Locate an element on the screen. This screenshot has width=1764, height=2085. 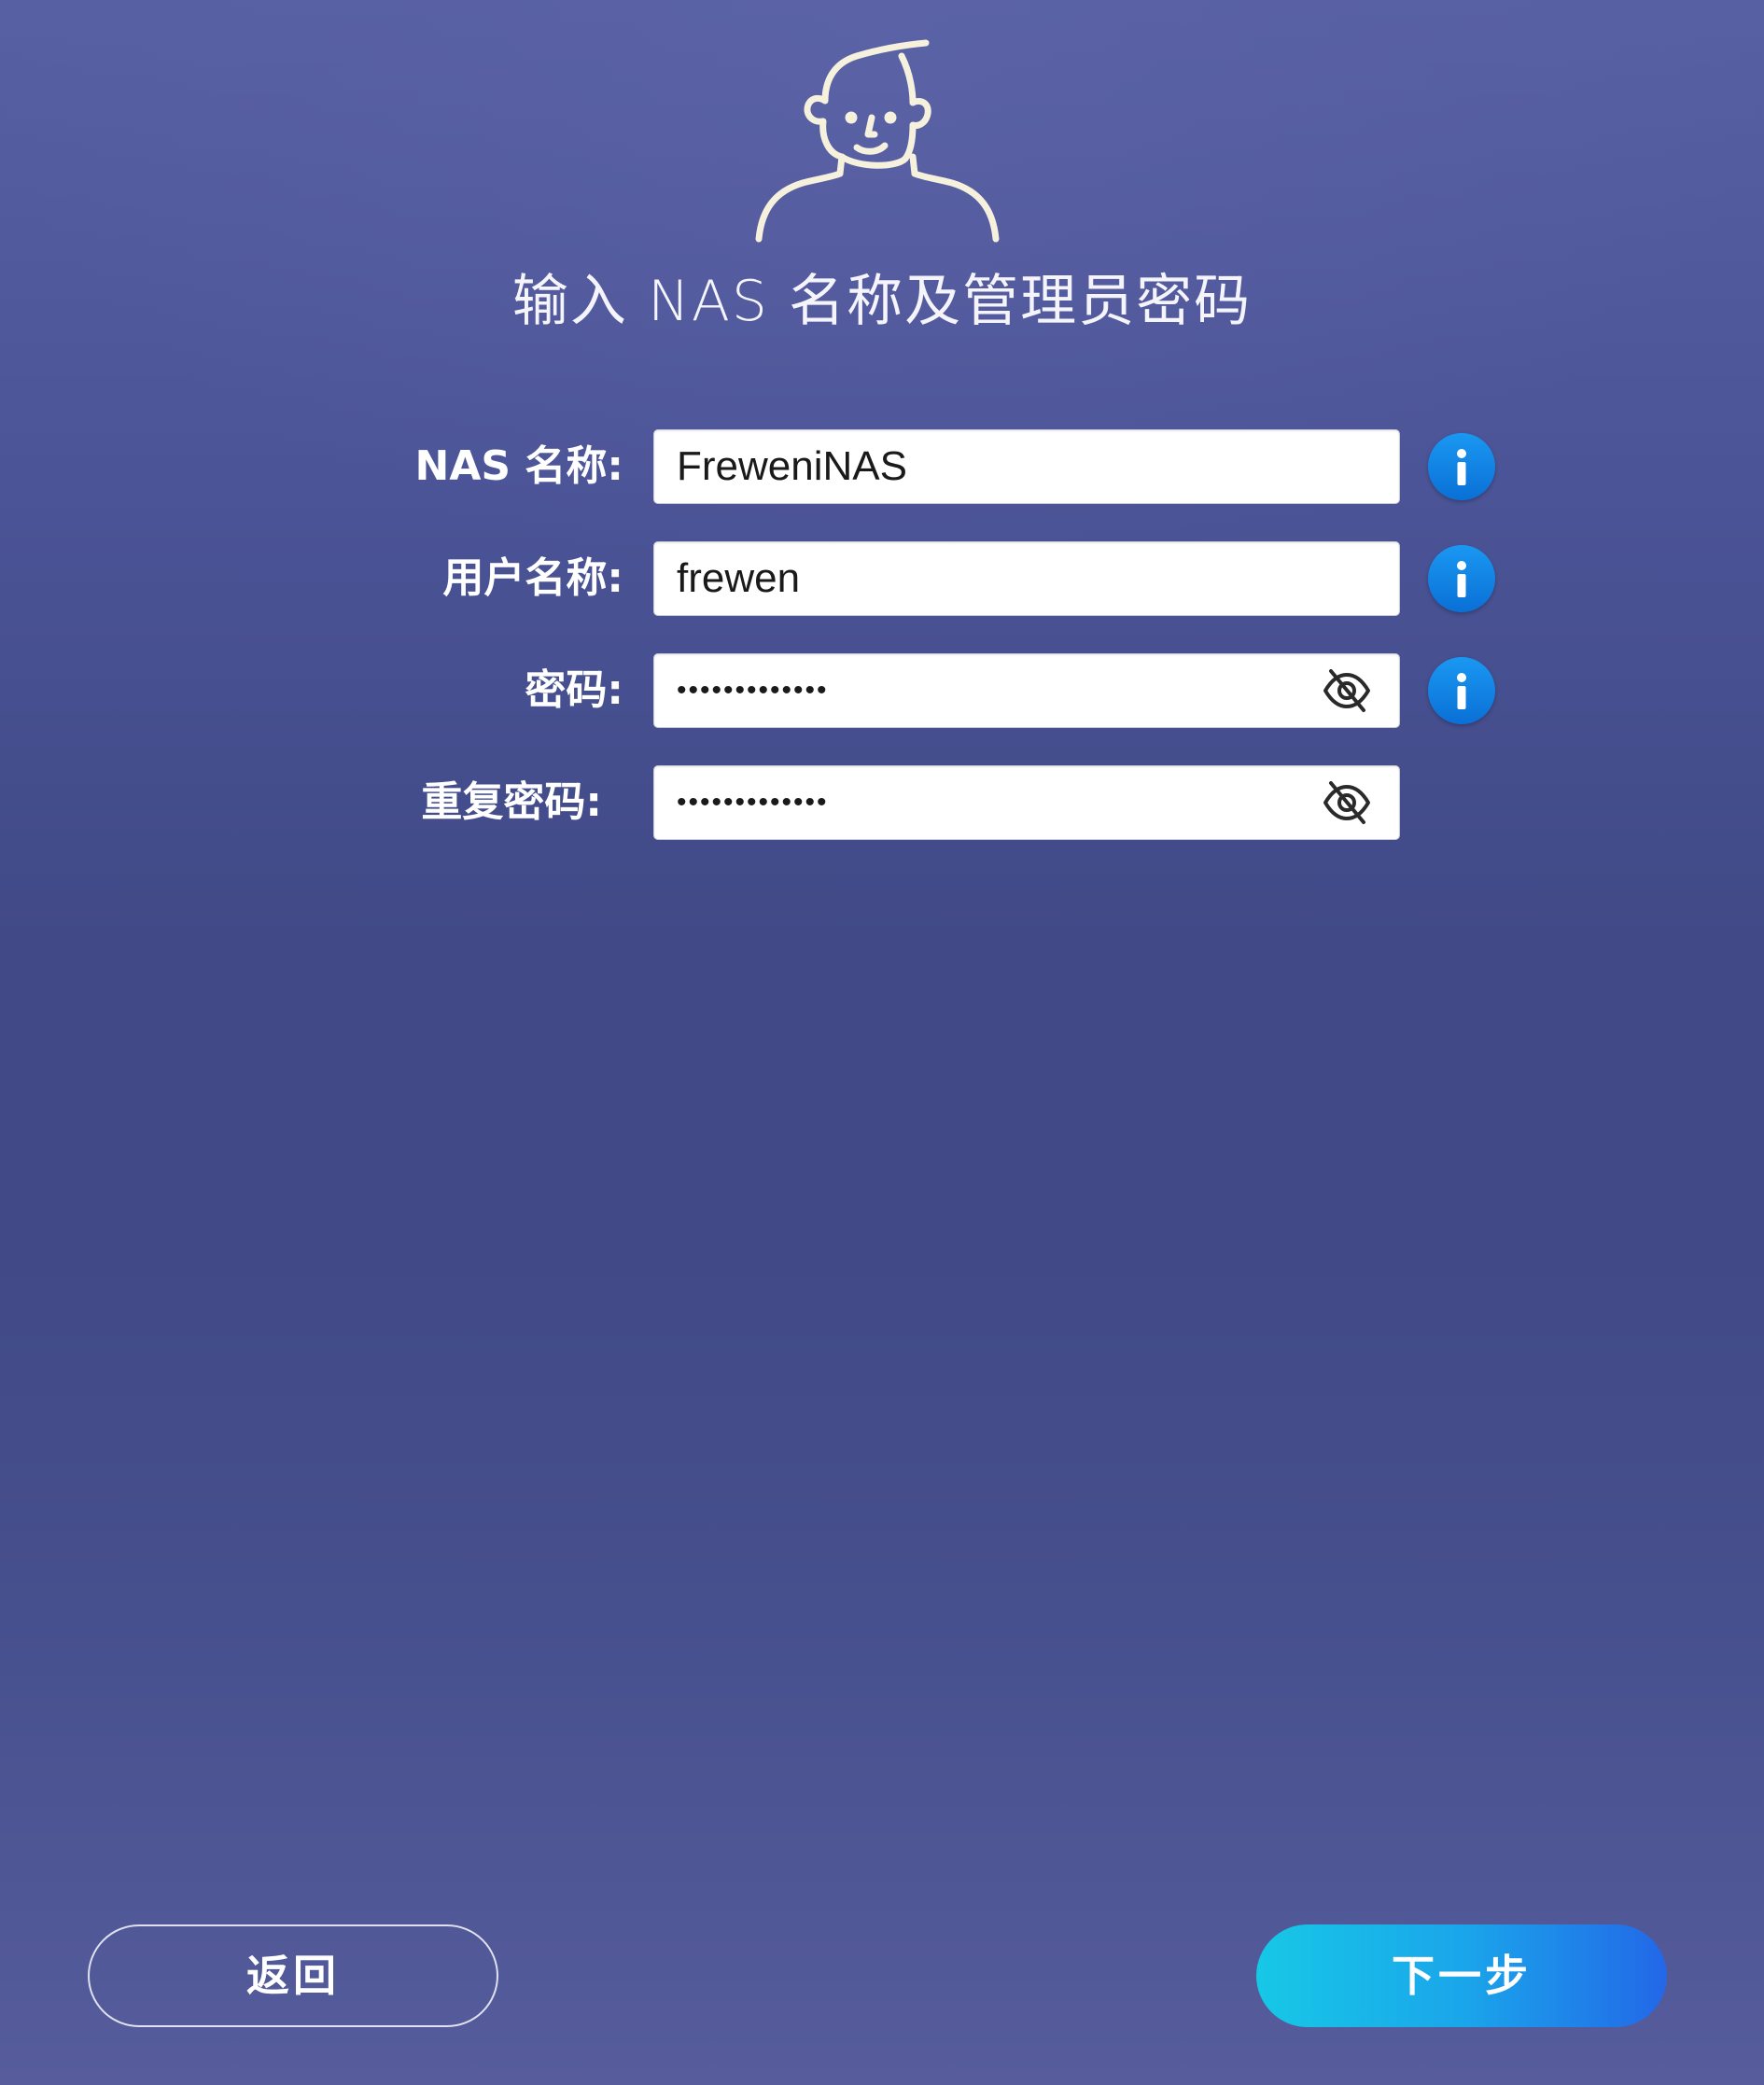
username-info-button is located at coordinates (1461, 578).